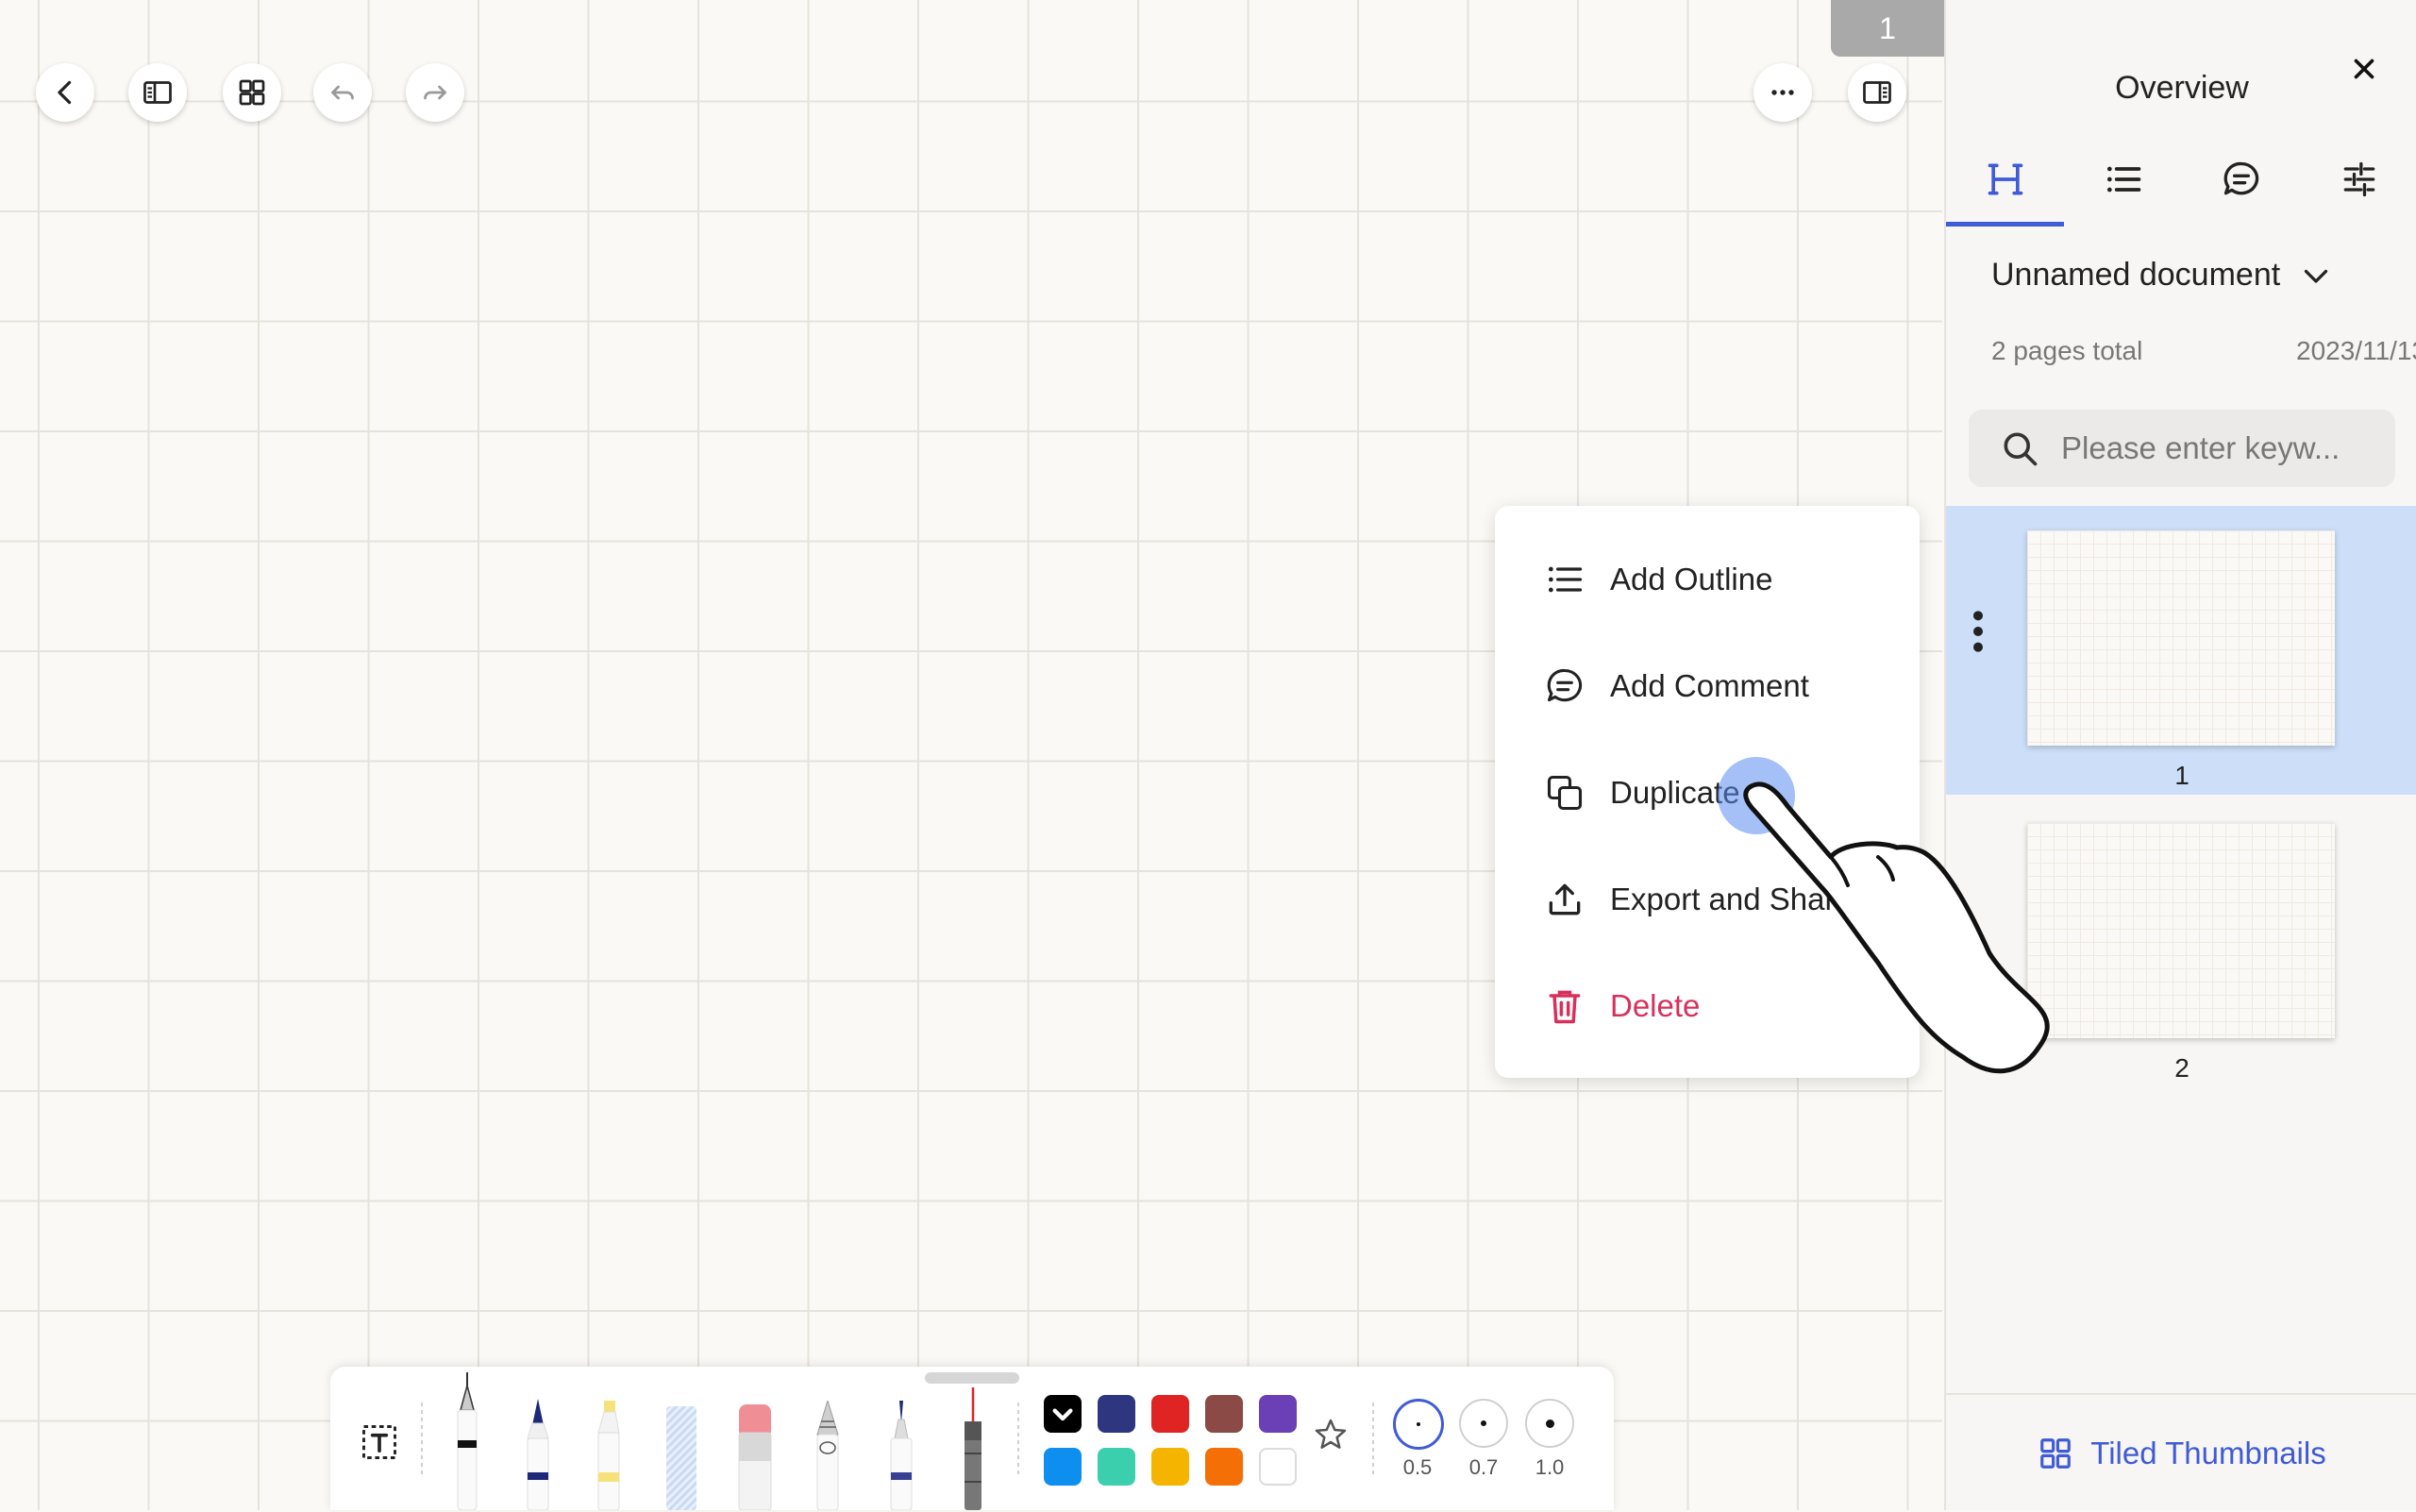 The height and width of the screenshot is (1512, 2416). I want to click on stroke-size-label: 1.0, so click(1550, 1467).